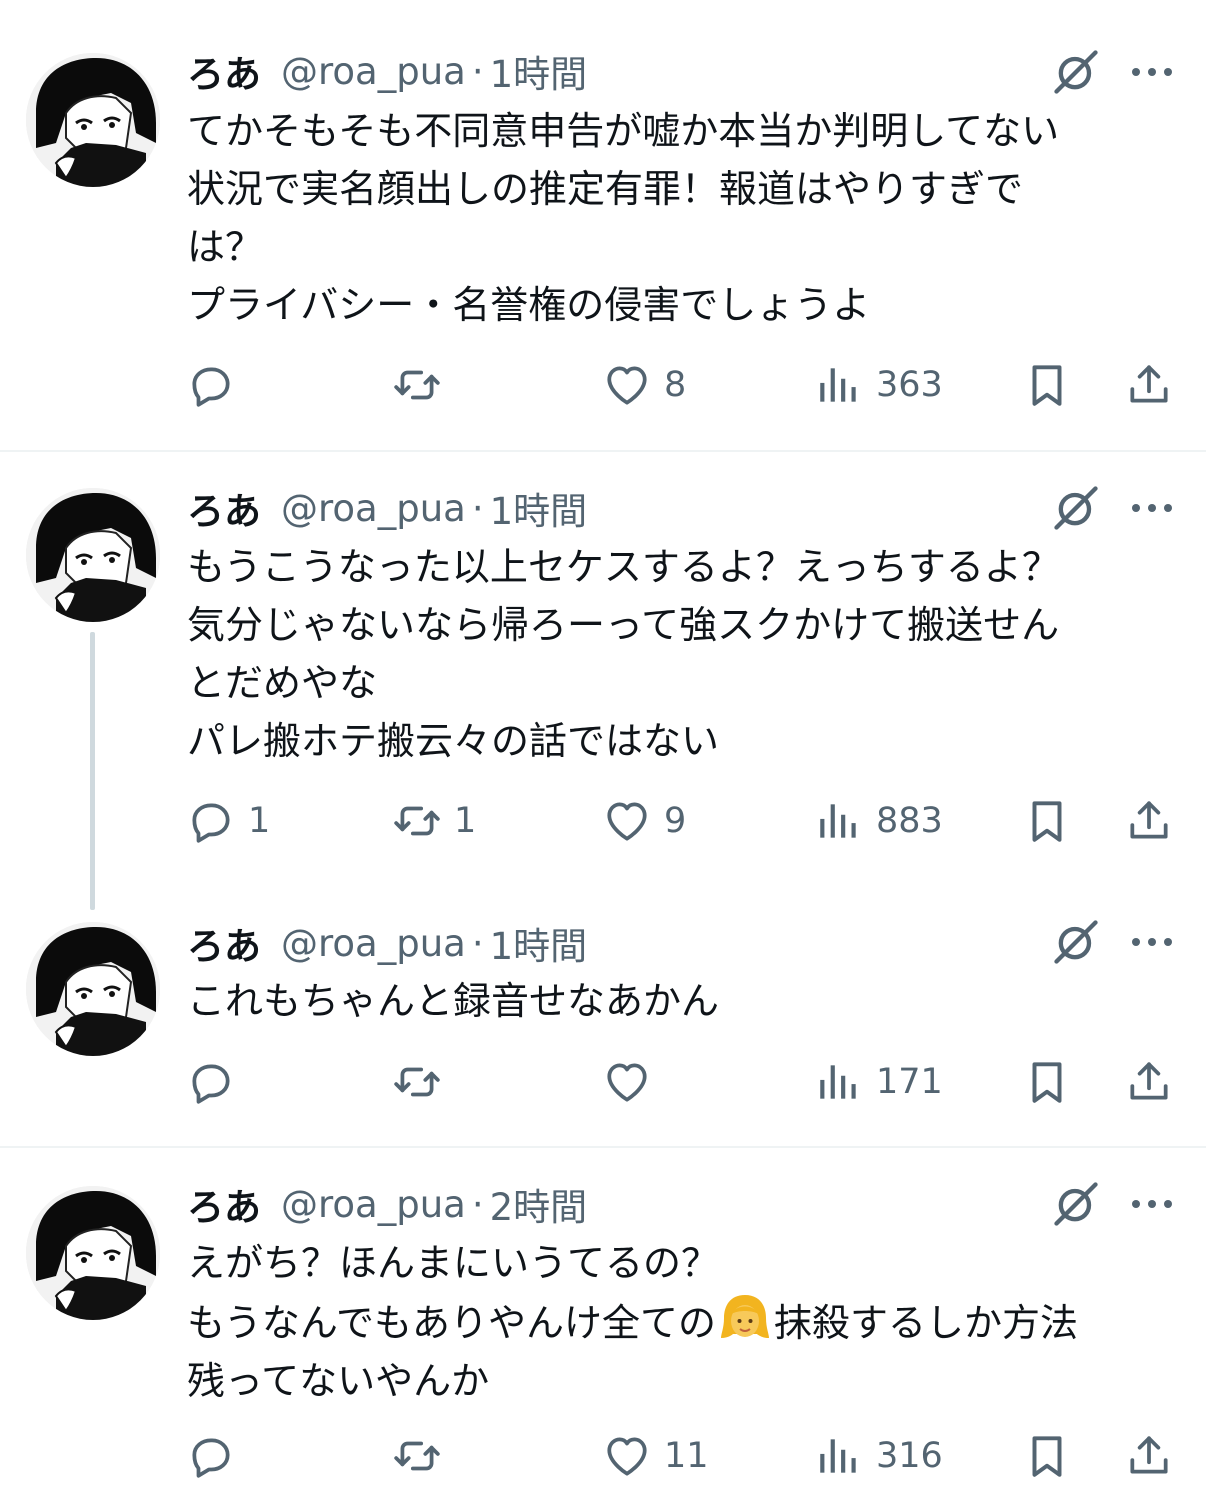 This screenshot has height=1504, width=1206. Describe the element at coordinates (539, 1204) in the screenshot. I see `timestamp: 2時間` at that location.